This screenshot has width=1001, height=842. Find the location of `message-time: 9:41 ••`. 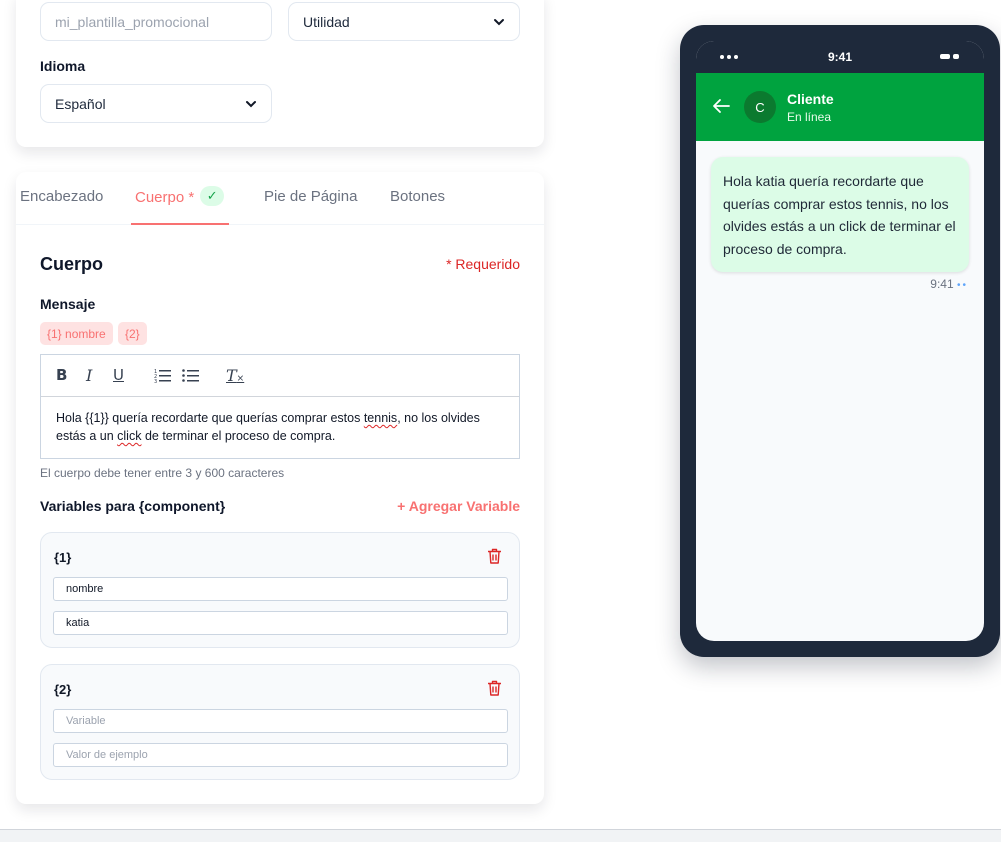

message-time: 9:41 •• is located at coordinates (949, 284).